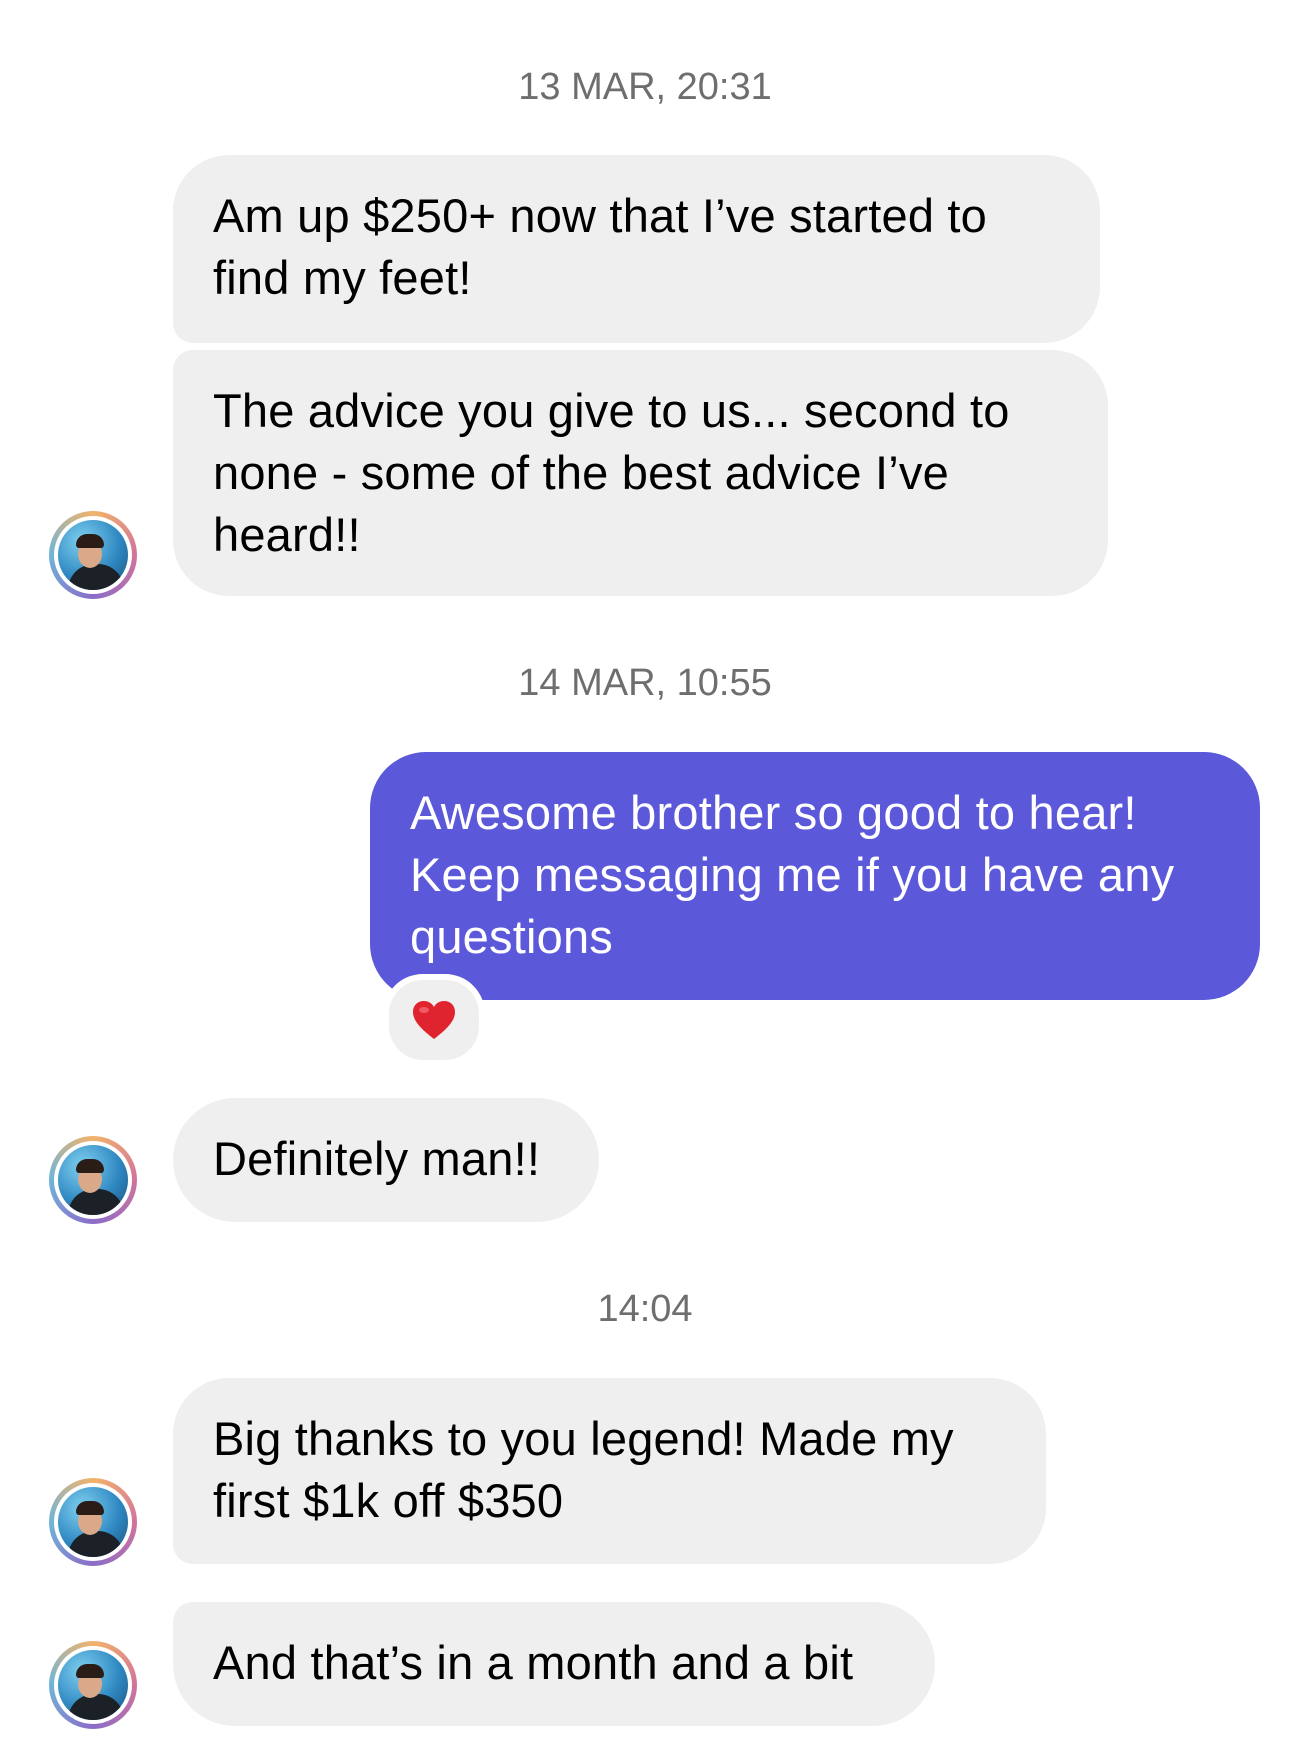 The height and width of the screenshot is (1737, 1290). I want to click on message-bubble-incoming: And that’s in a month and a bit, so click(554, 1664).